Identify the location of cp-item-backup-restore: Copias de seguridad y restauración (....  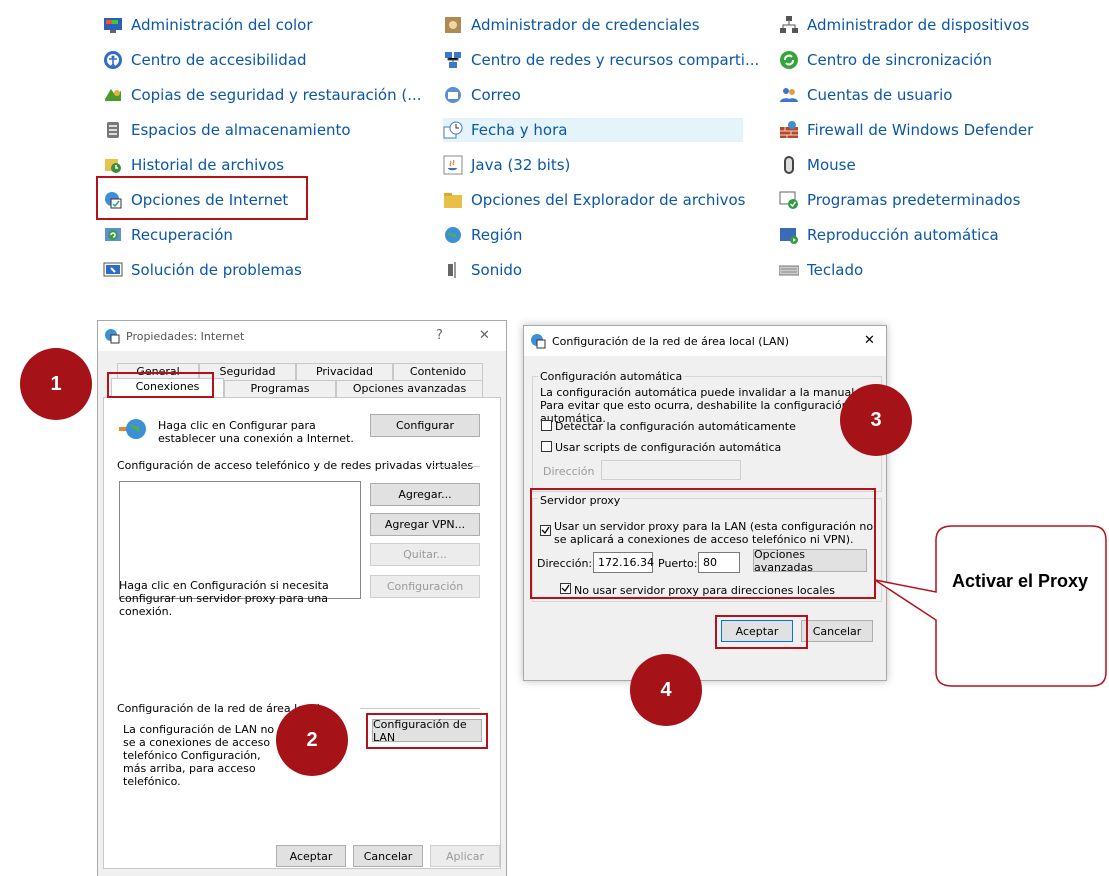
(262, 95).